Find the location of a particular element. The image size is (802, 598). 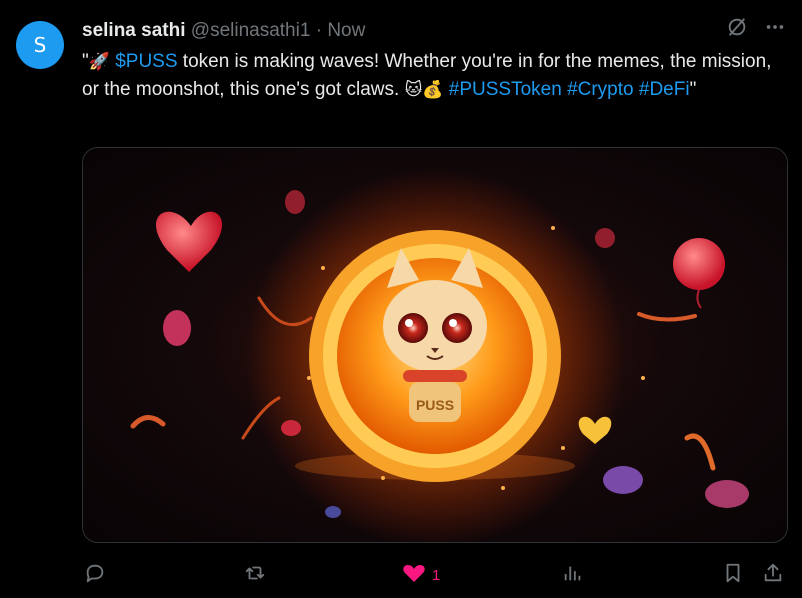

money-emoji: 💰 is located at coordinates (433, 90).